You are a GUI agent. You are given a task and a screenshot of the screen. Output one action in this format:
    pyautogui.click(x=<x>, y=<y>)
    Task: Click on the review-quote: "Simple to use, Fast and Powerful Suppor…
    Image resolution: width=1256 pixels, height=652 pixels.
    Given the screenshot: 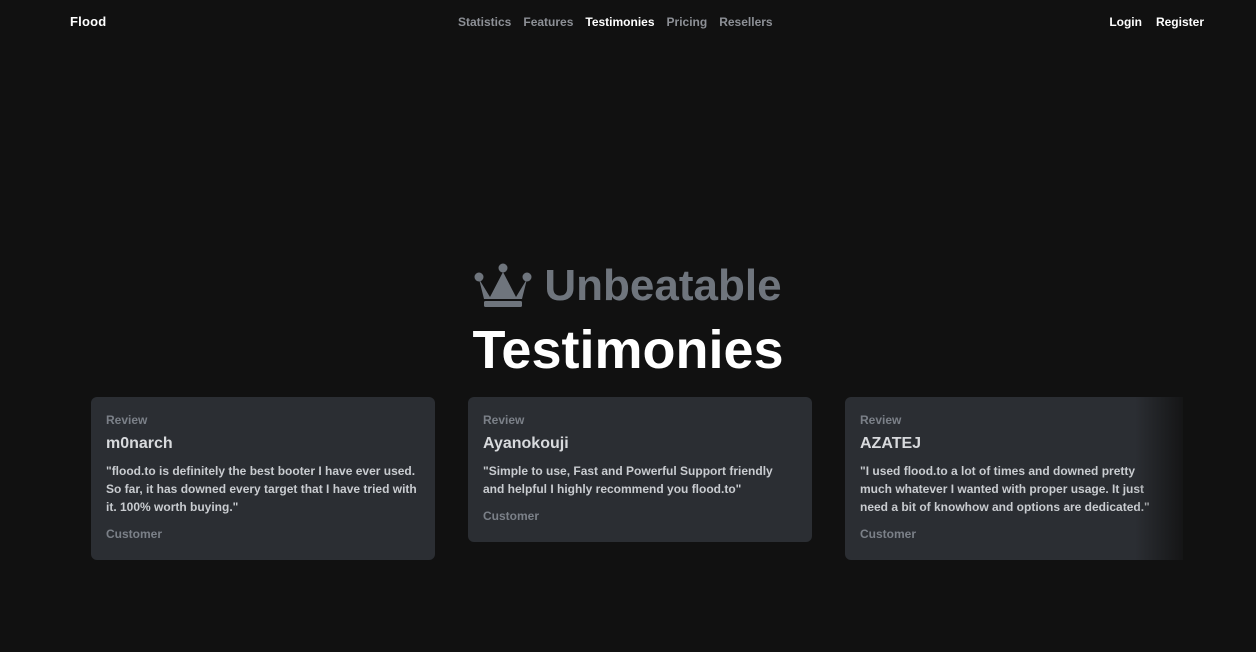 What is the action you would take?
    pyautogui.click(x=628, y=480)
    